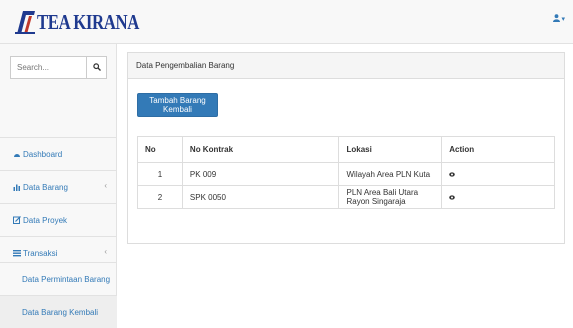  I want to click on cell-no: 2, so click(160, 197).